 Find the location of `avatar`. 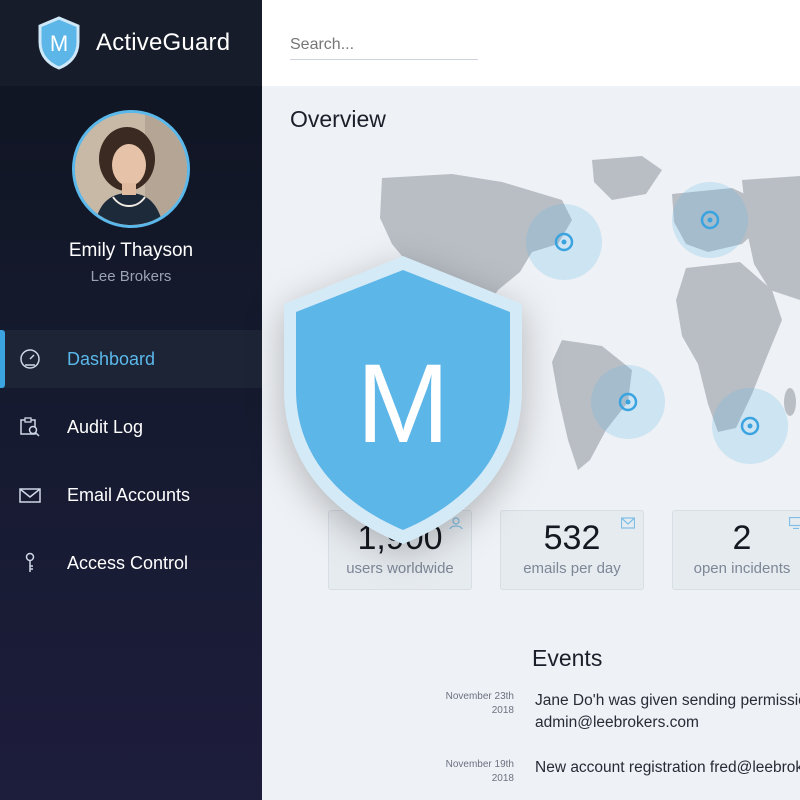

avatar is located at coordinates (131, 169).